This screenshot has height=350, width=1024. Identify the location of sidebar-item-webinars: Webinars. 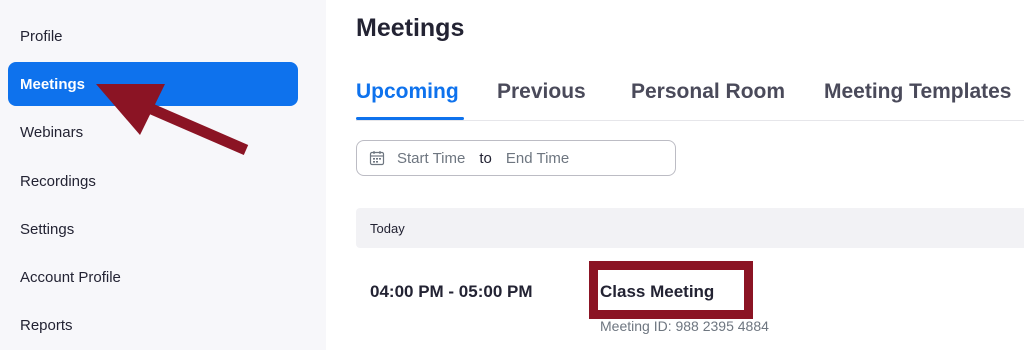
(153, 132).